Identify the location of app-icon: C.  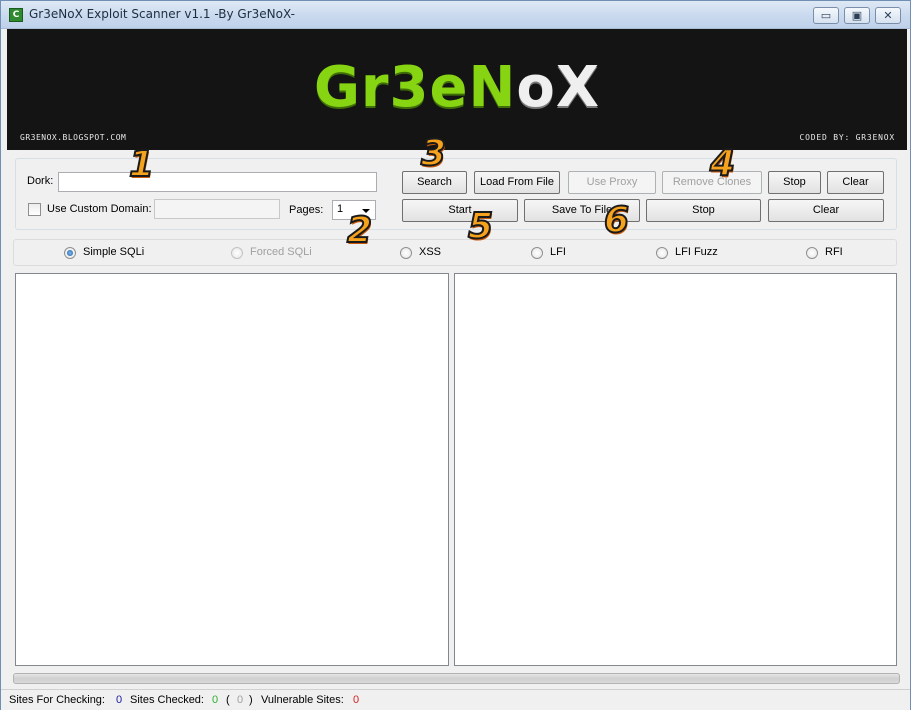
(16, 15).